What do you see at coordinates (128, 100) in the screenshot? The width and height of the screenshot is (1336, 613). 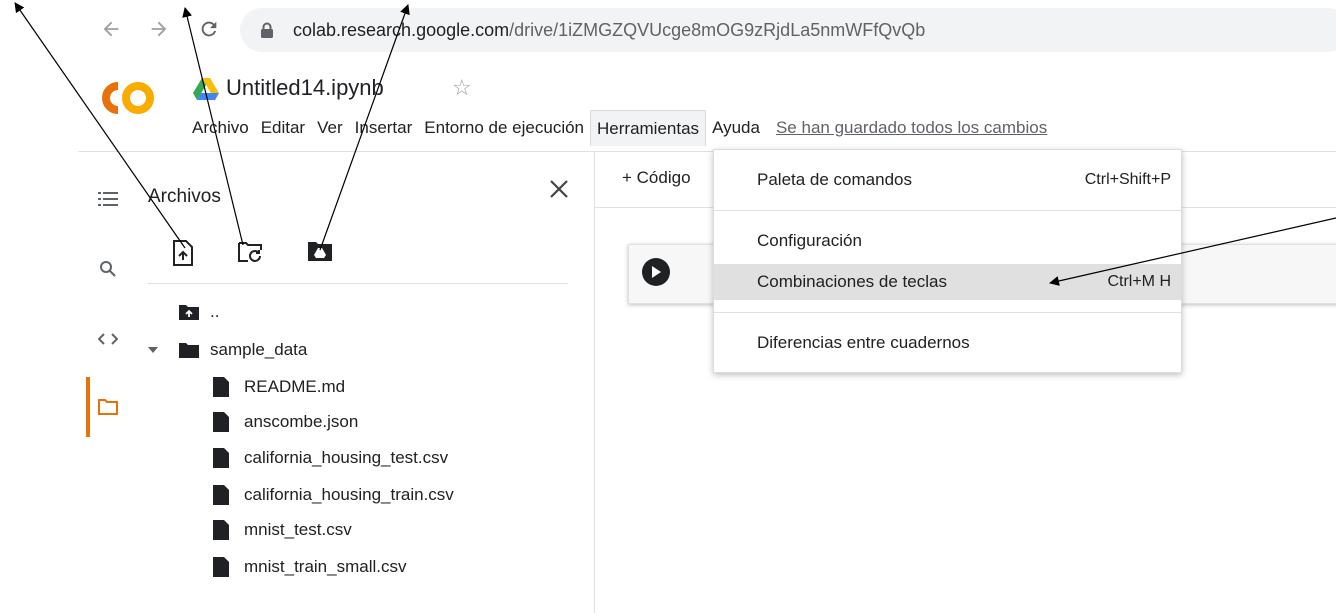 I see `colab-logo` at bounding box center [128, 100].